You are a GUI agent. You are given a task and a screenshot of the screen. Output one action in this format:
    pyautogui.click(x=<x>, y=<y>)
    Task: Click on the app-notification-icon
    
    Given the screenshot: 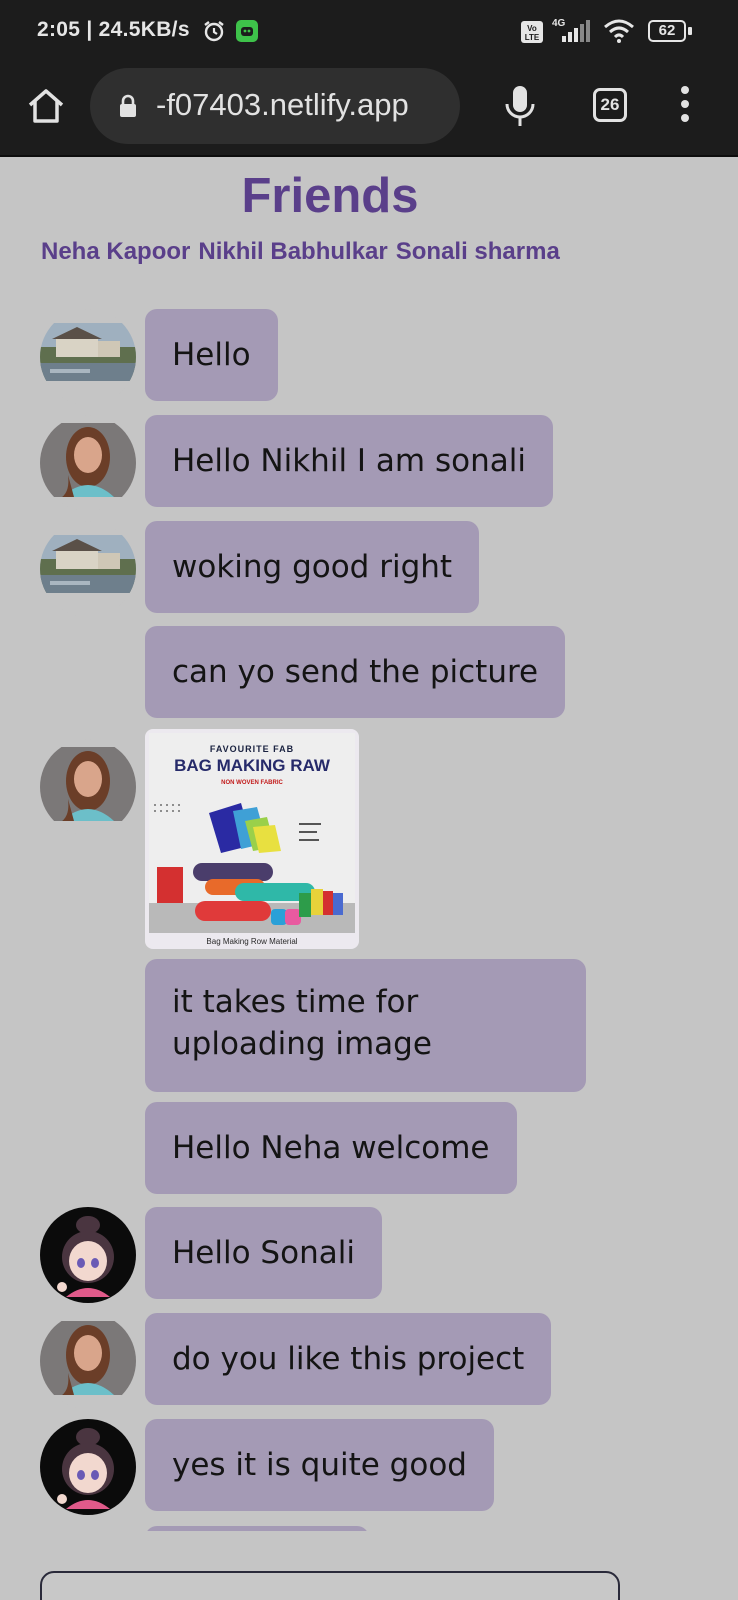 What is the action you would take?
    pyautogui.click(x=247, y=31)
    